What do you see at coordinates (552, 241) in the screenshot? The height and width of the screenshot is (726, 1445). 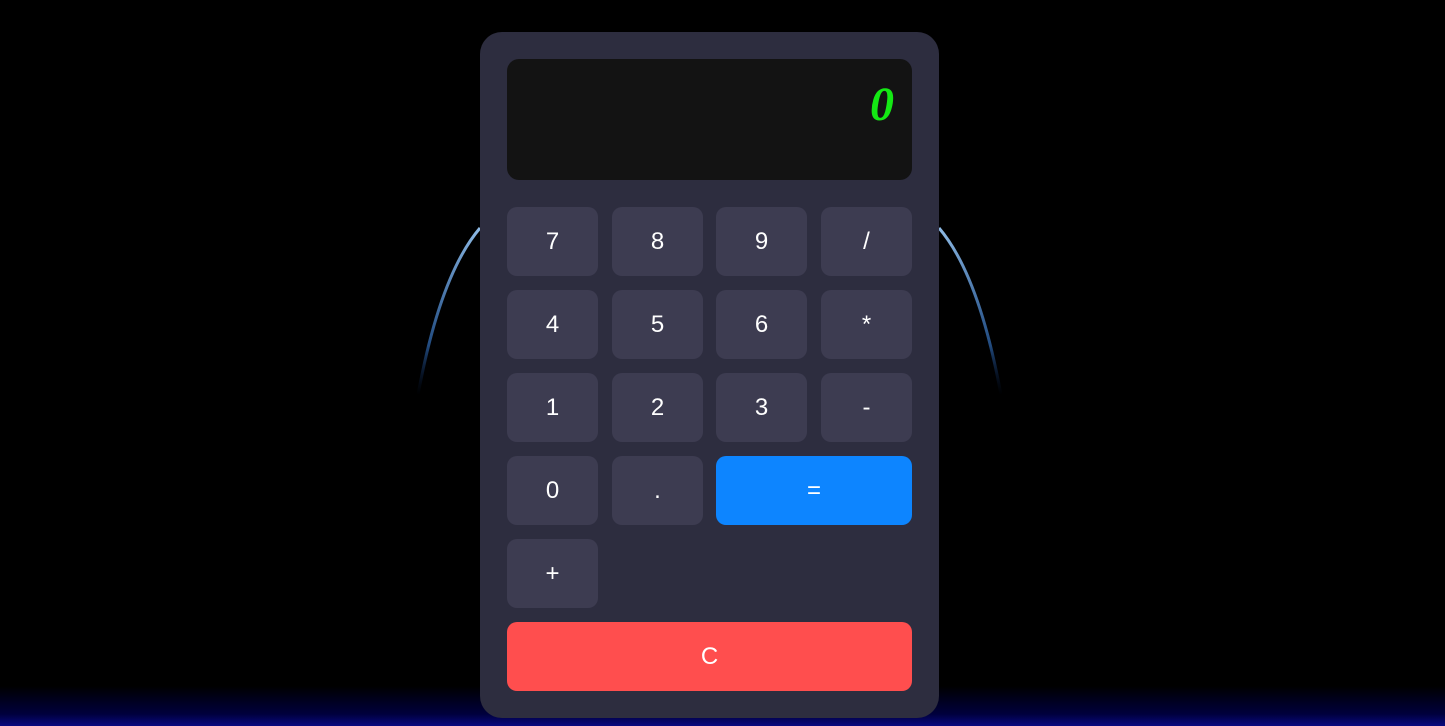 I see `key-7: 7` at bounding box center [552, 241].